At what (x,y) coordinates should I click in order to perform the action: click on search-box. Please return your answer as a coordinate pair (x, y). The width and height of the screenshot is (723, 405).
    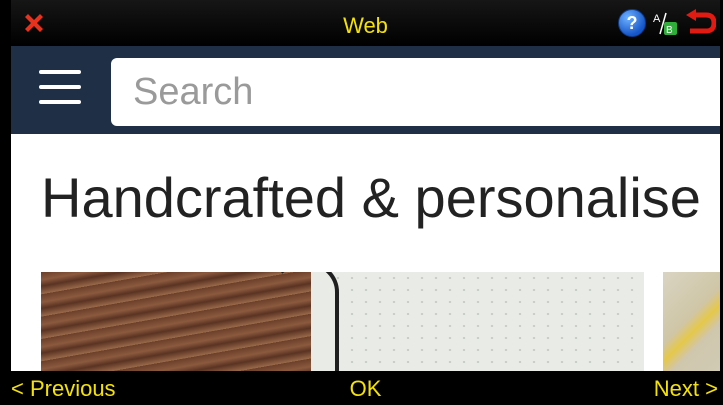
    Looking at the image, I should click on (415, 92).